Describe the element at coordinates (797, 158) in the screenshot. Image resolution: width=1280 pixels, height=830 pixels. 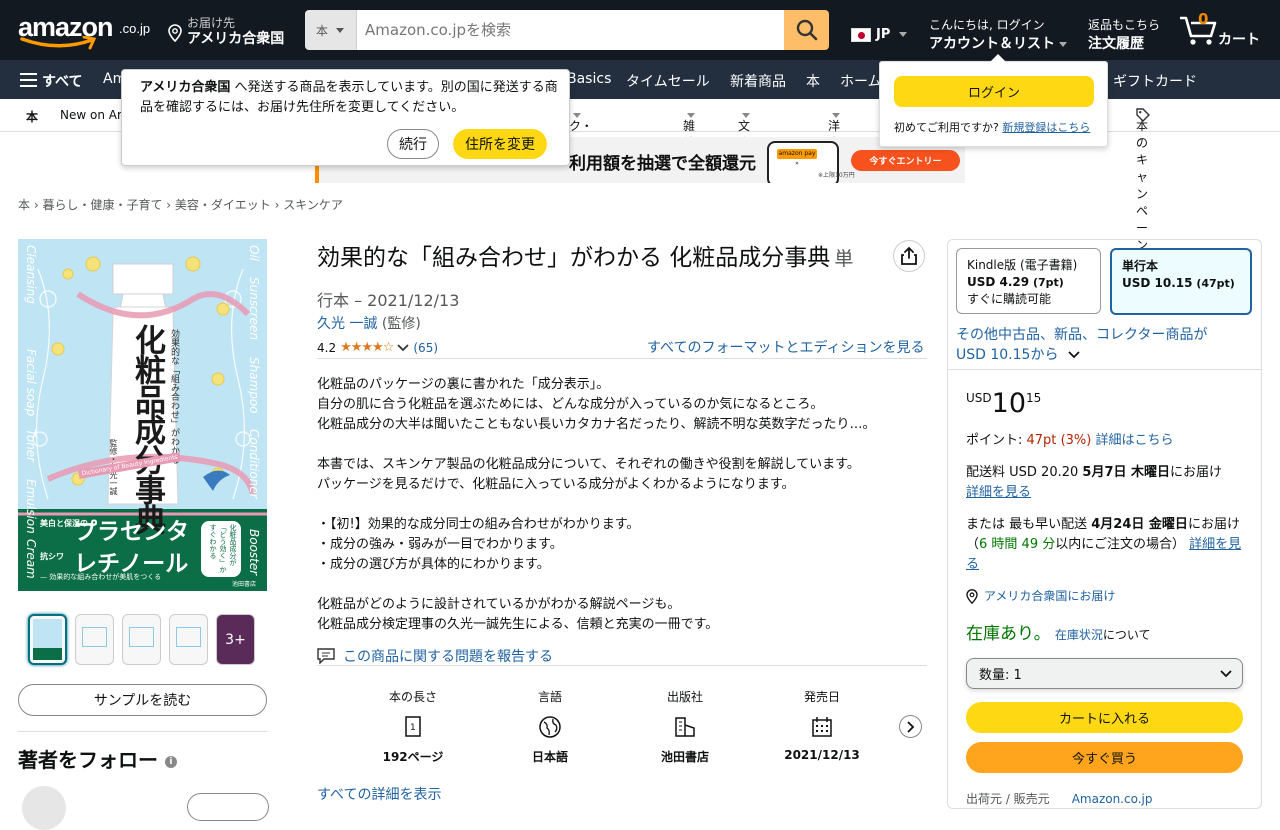
I see `amazon-pay-badge: amazon pay »` at that location.